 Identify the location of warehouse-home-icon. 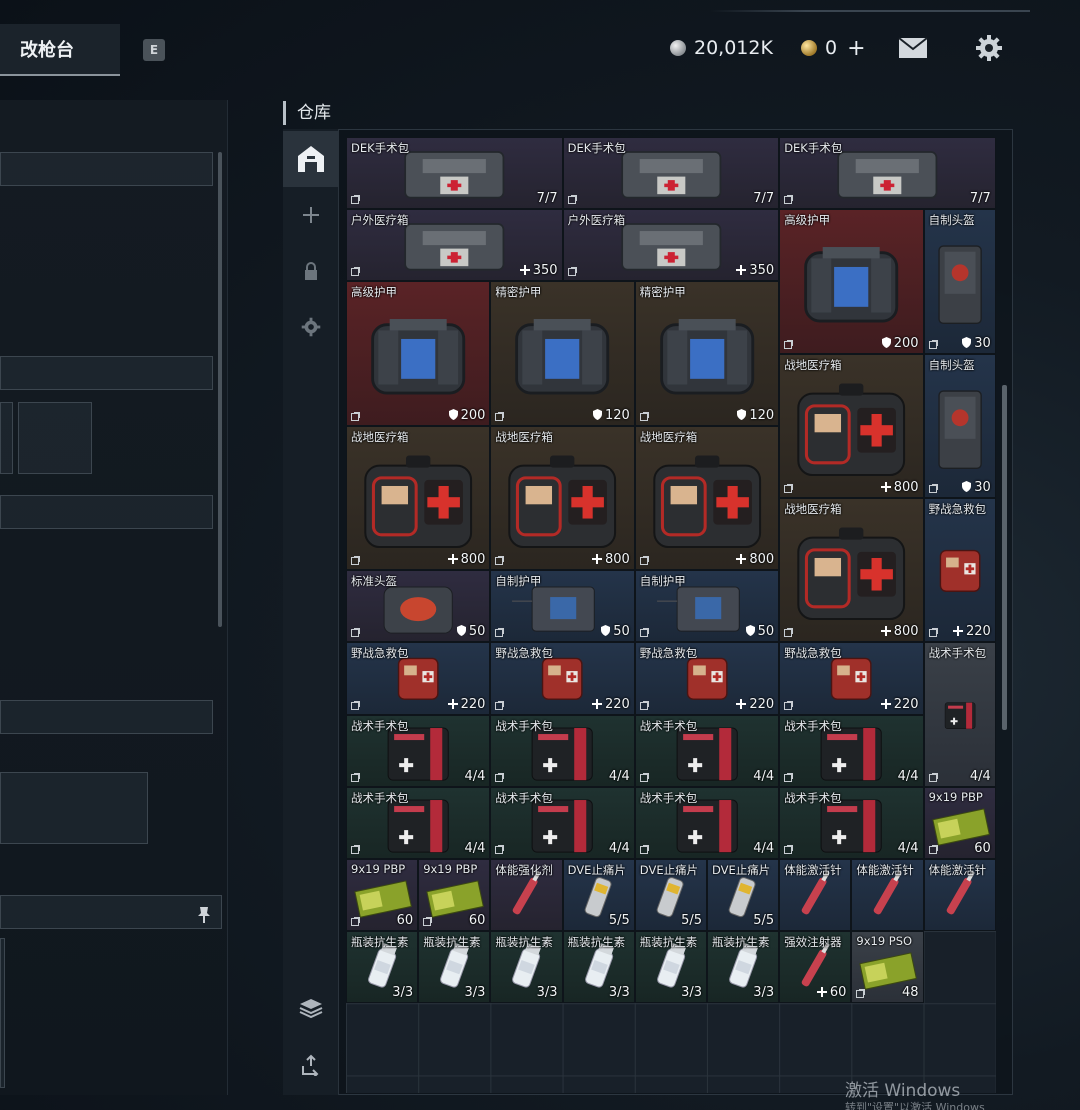
(311, 159).